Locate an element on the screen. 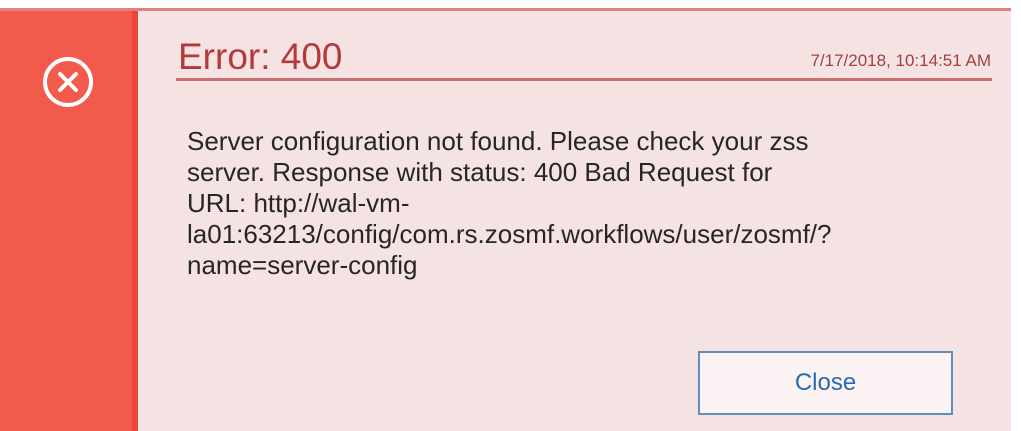  error-timestamp: 7/17/2018, 10:14:51 AM is located at coordinates (900, 60).